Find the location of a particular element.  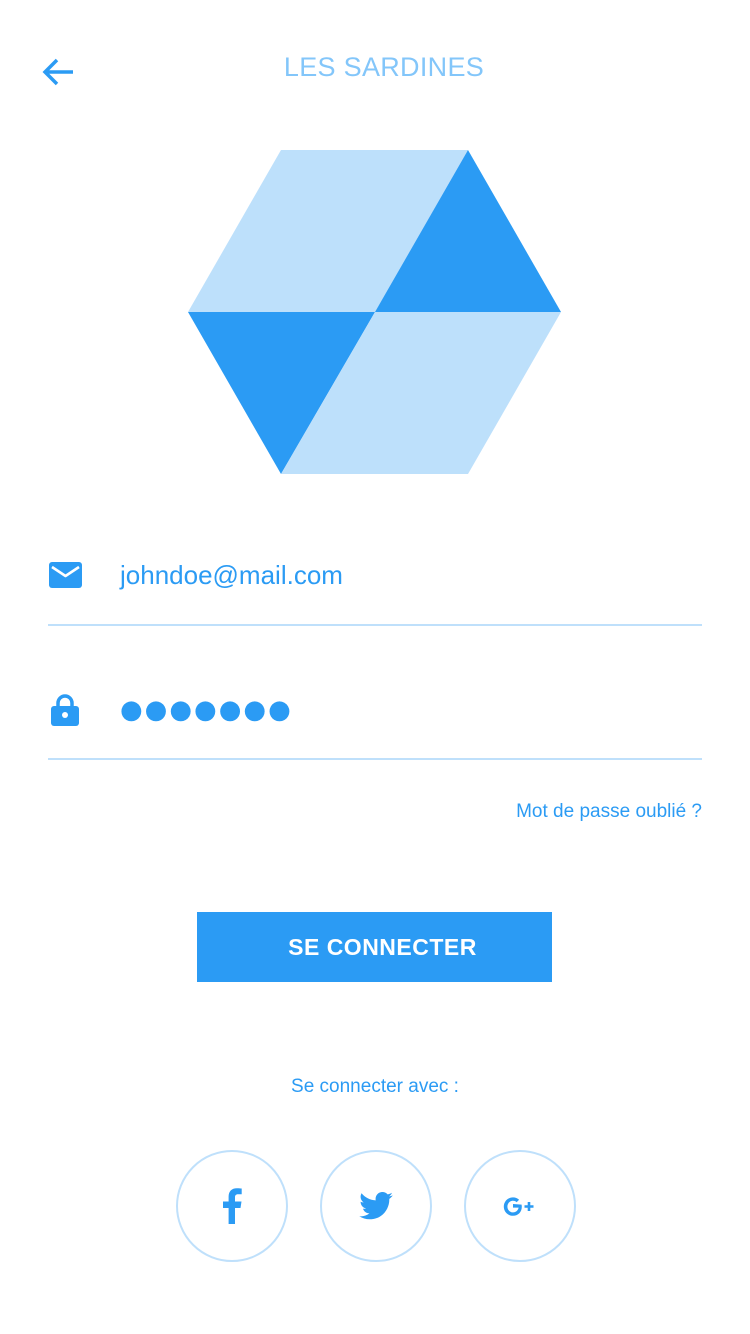

password-input: ●●●●●●● is located at coordinates (206, 710).